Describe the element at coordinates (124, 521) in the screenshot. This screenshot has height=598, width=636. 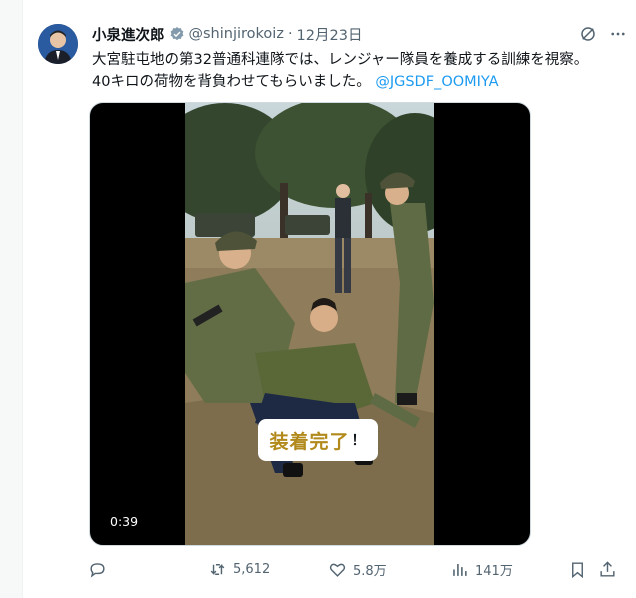
I see `video-duration: 0:39` at that location.